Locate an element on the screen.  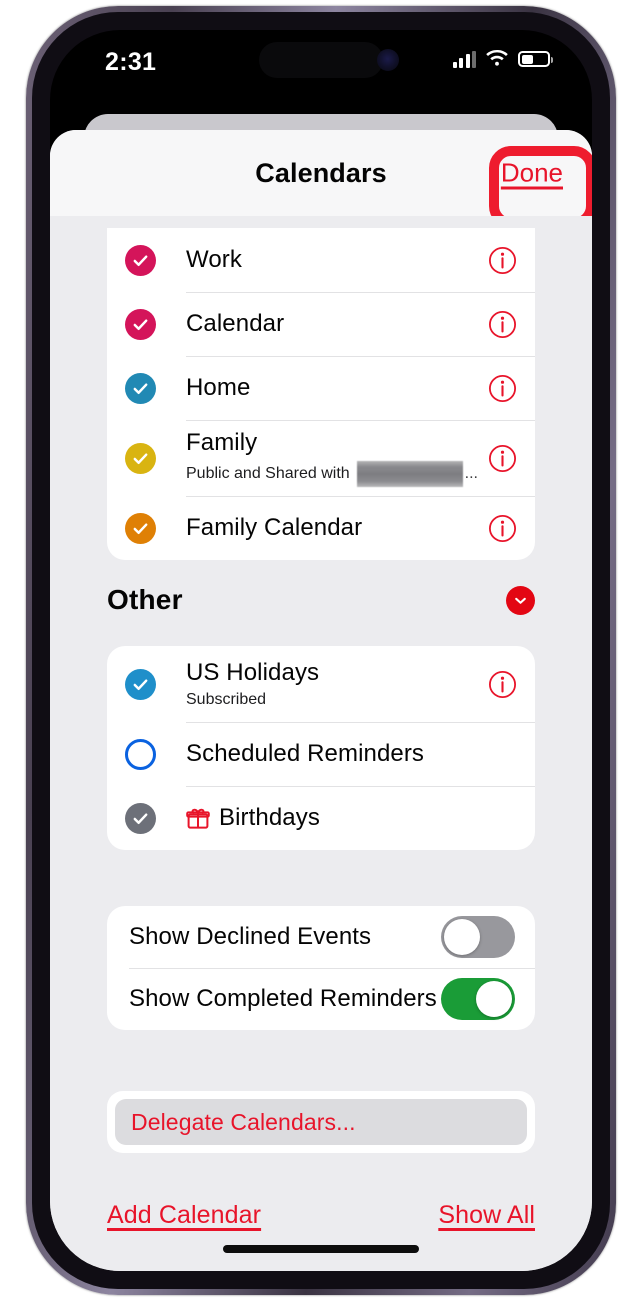
table-row: US Holidays Subscribed is located at coordinates (321, 684).